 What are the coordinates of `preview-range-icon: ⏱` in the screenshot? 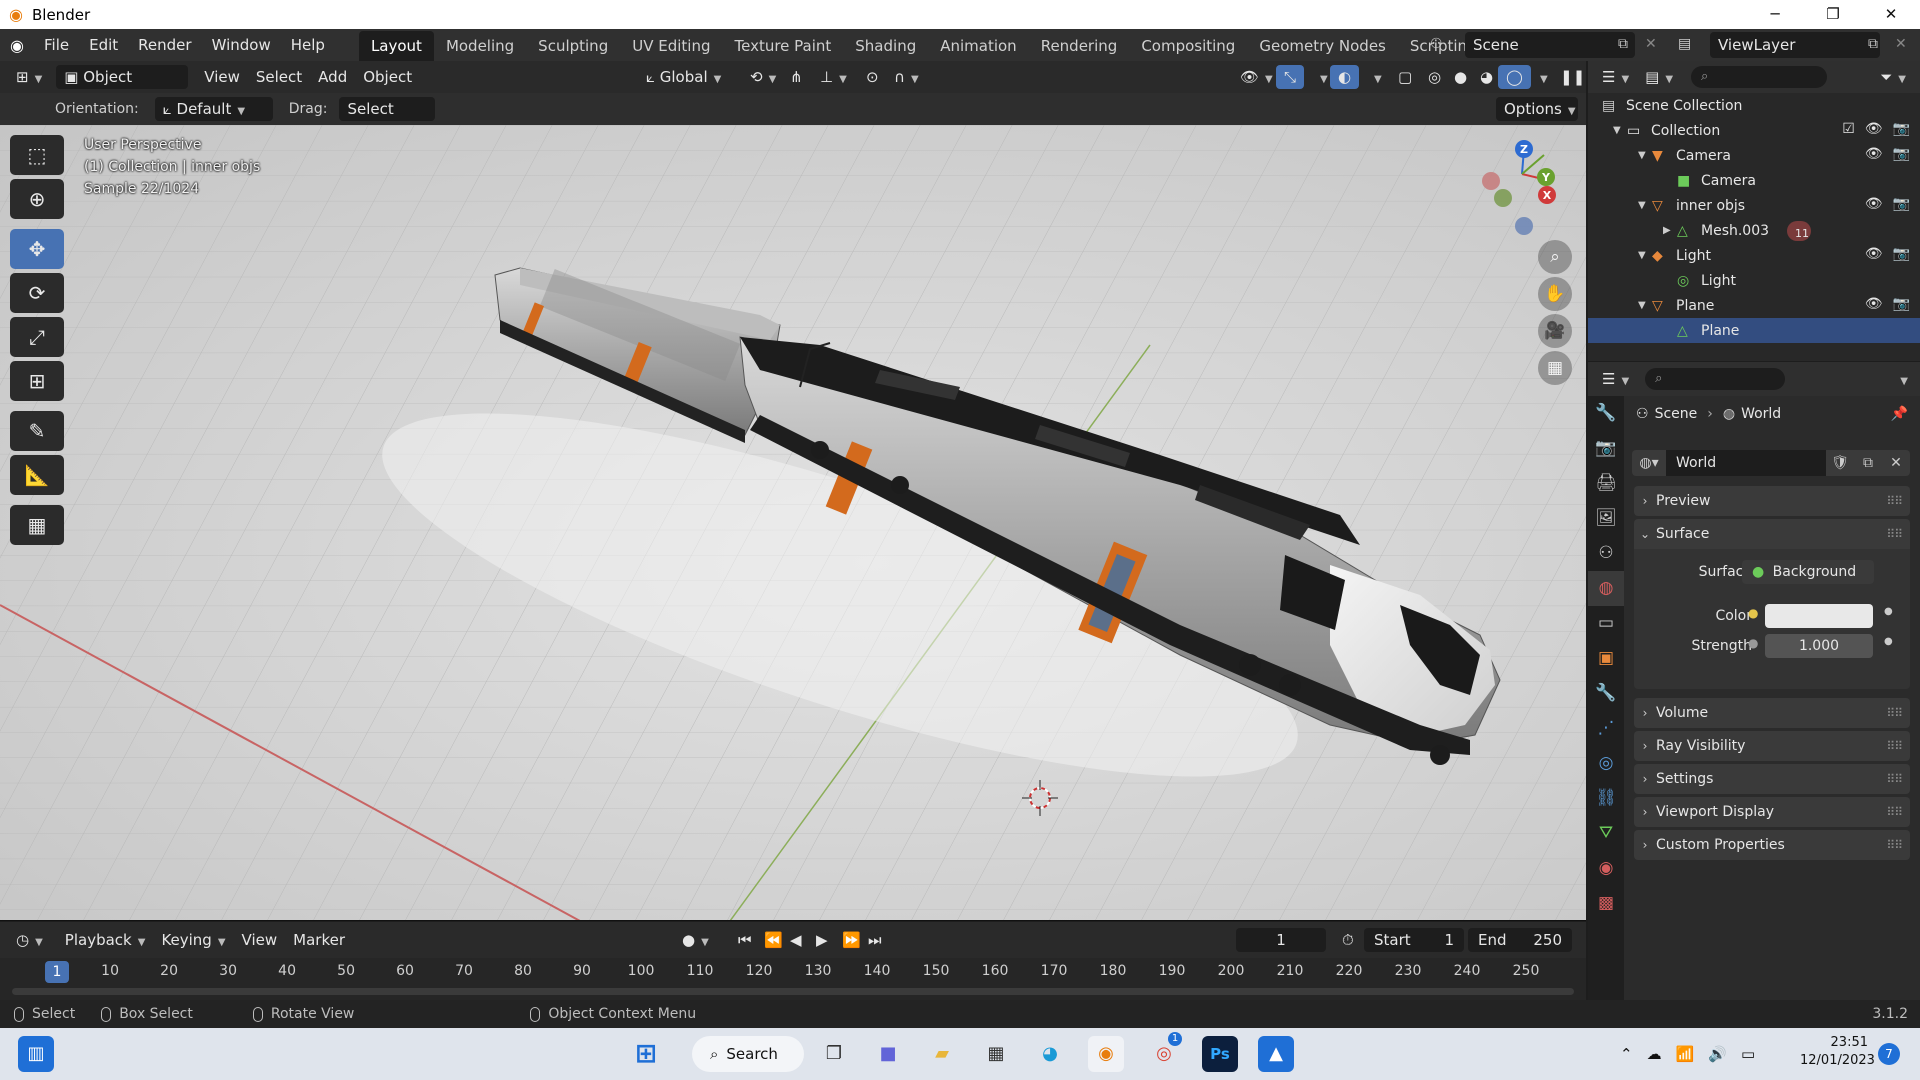 It's located at (1348, 940).